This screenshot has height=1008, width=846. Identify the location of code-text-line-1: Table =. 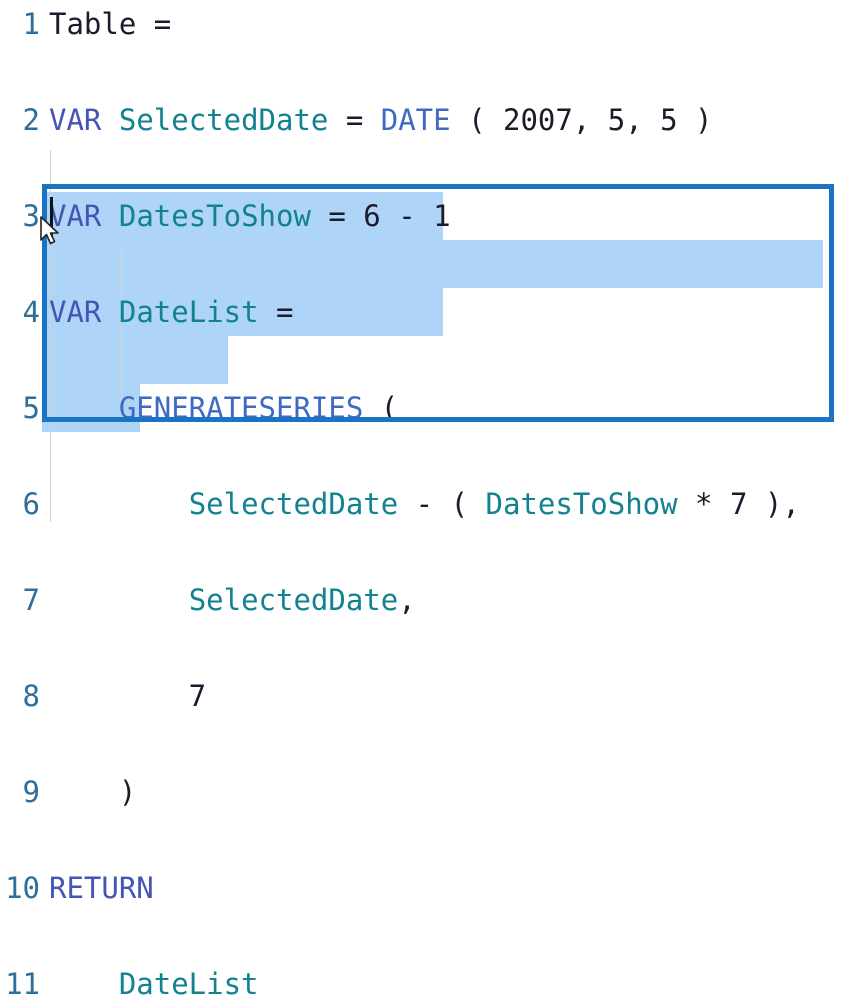
(110, 24).